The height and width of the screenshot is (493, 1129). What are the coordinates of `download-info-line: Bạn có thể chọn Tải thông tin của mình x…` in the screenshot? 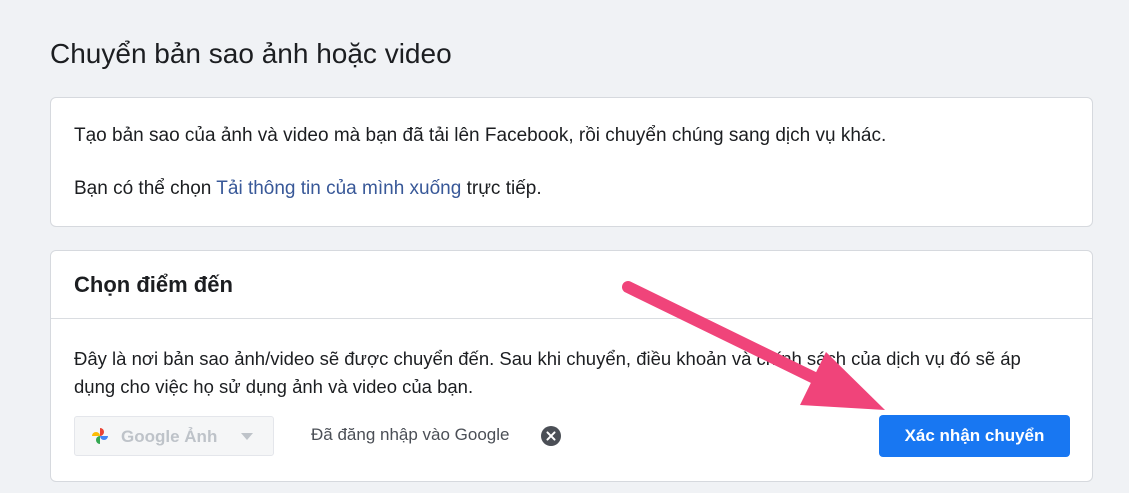 It's located at (308, 189).